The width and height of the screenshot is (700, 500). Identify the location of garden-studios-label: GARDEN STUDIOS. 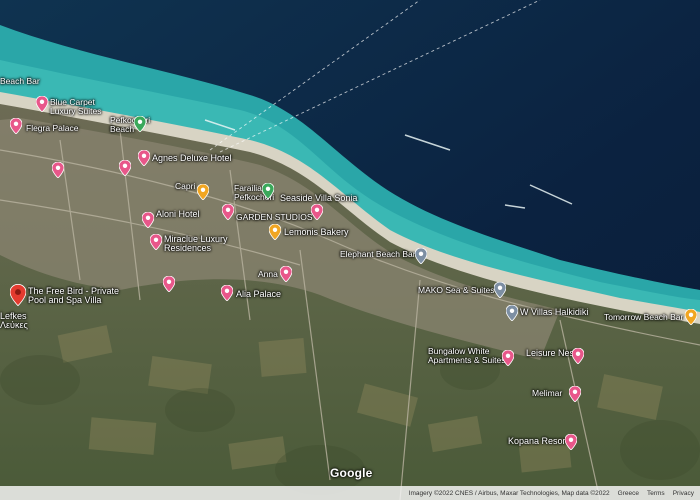
(274, 217).